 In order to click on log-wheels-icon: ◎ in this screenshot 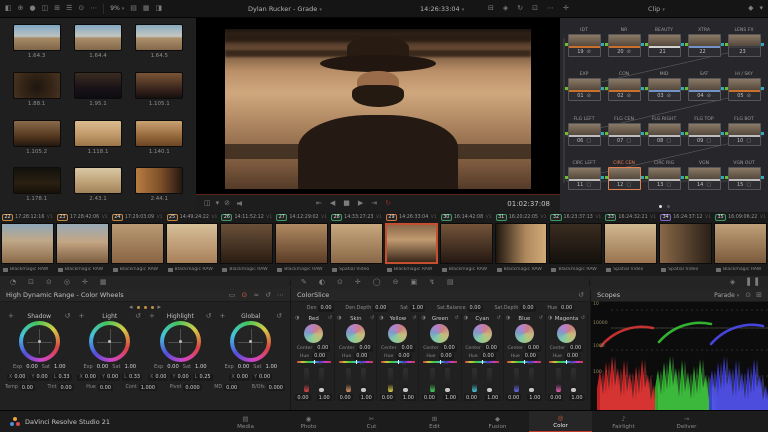, I will do `click(67, 282)`.